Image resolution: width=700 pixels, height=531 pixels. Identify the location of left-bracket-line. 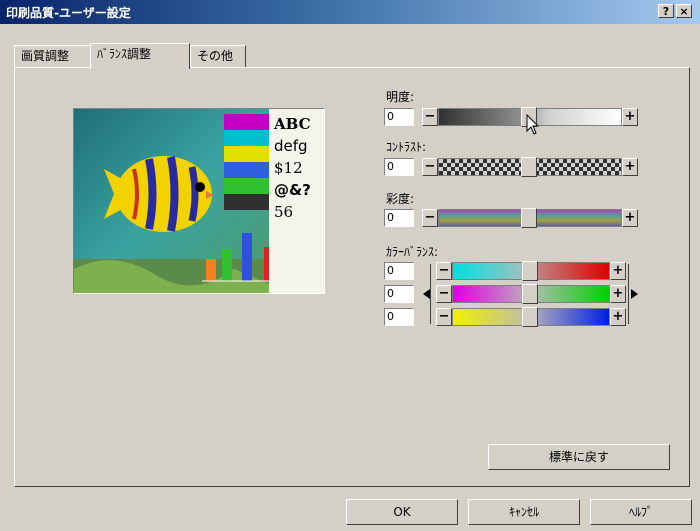
(430, 294).